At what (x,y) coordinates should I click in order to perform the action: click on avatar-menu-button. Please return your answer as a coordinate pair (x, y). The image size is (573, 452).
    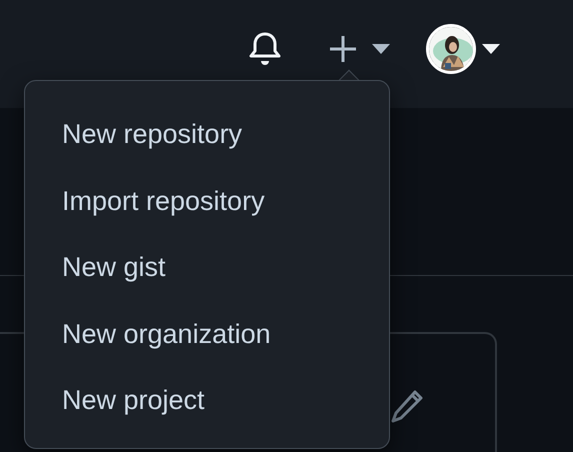
    Looking at the image, I should click on (463, 49).